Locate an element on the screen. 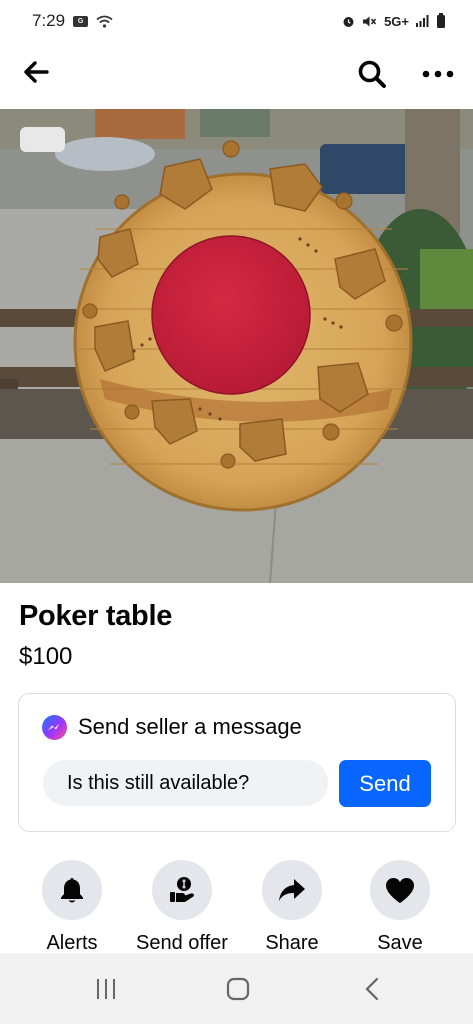 This screenshot has width=473, height=1024. back-icon is located at coordinates (372, 989).